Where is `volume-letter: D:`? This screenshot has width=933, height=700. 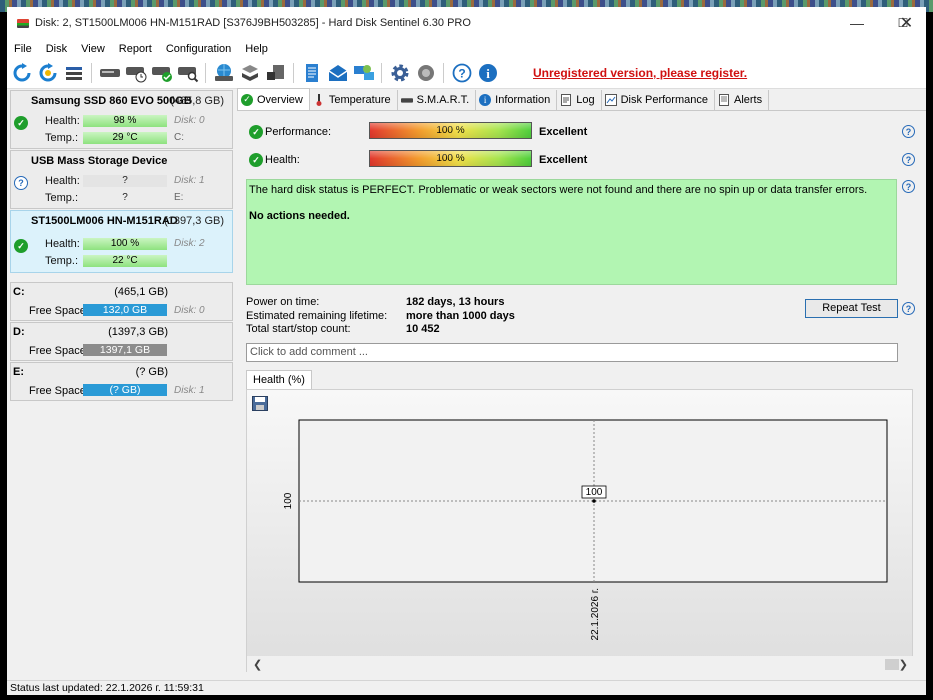
volume-letter: D: is located at coordinates (19, 332).